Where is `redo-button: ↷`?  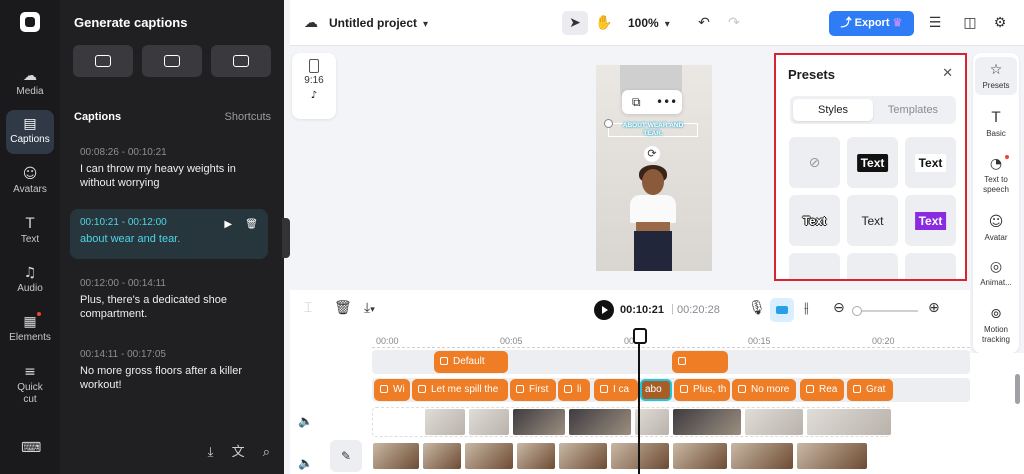
redo-button: ↷ is located at coordinates (734, 23).